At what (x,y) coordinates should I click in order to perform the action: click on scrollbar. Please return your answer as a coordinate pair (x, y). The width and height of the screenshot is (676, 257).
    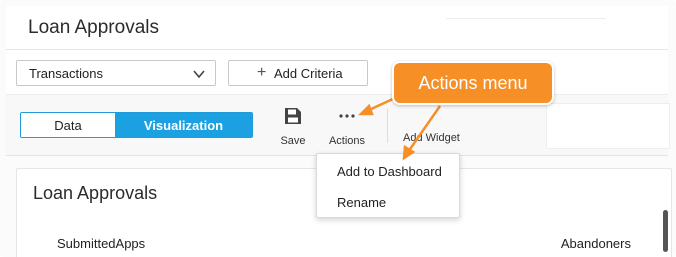
    Looking at the image, I should click on (665, 231).